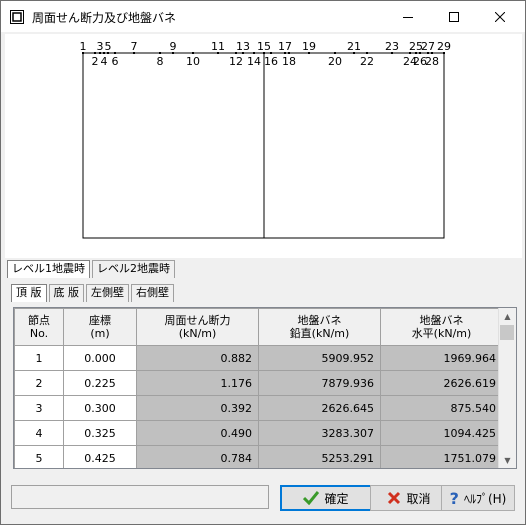  Describe the element at coordinates (39, 333) in the screenshot. I see `column-header-line: No.` at that location.